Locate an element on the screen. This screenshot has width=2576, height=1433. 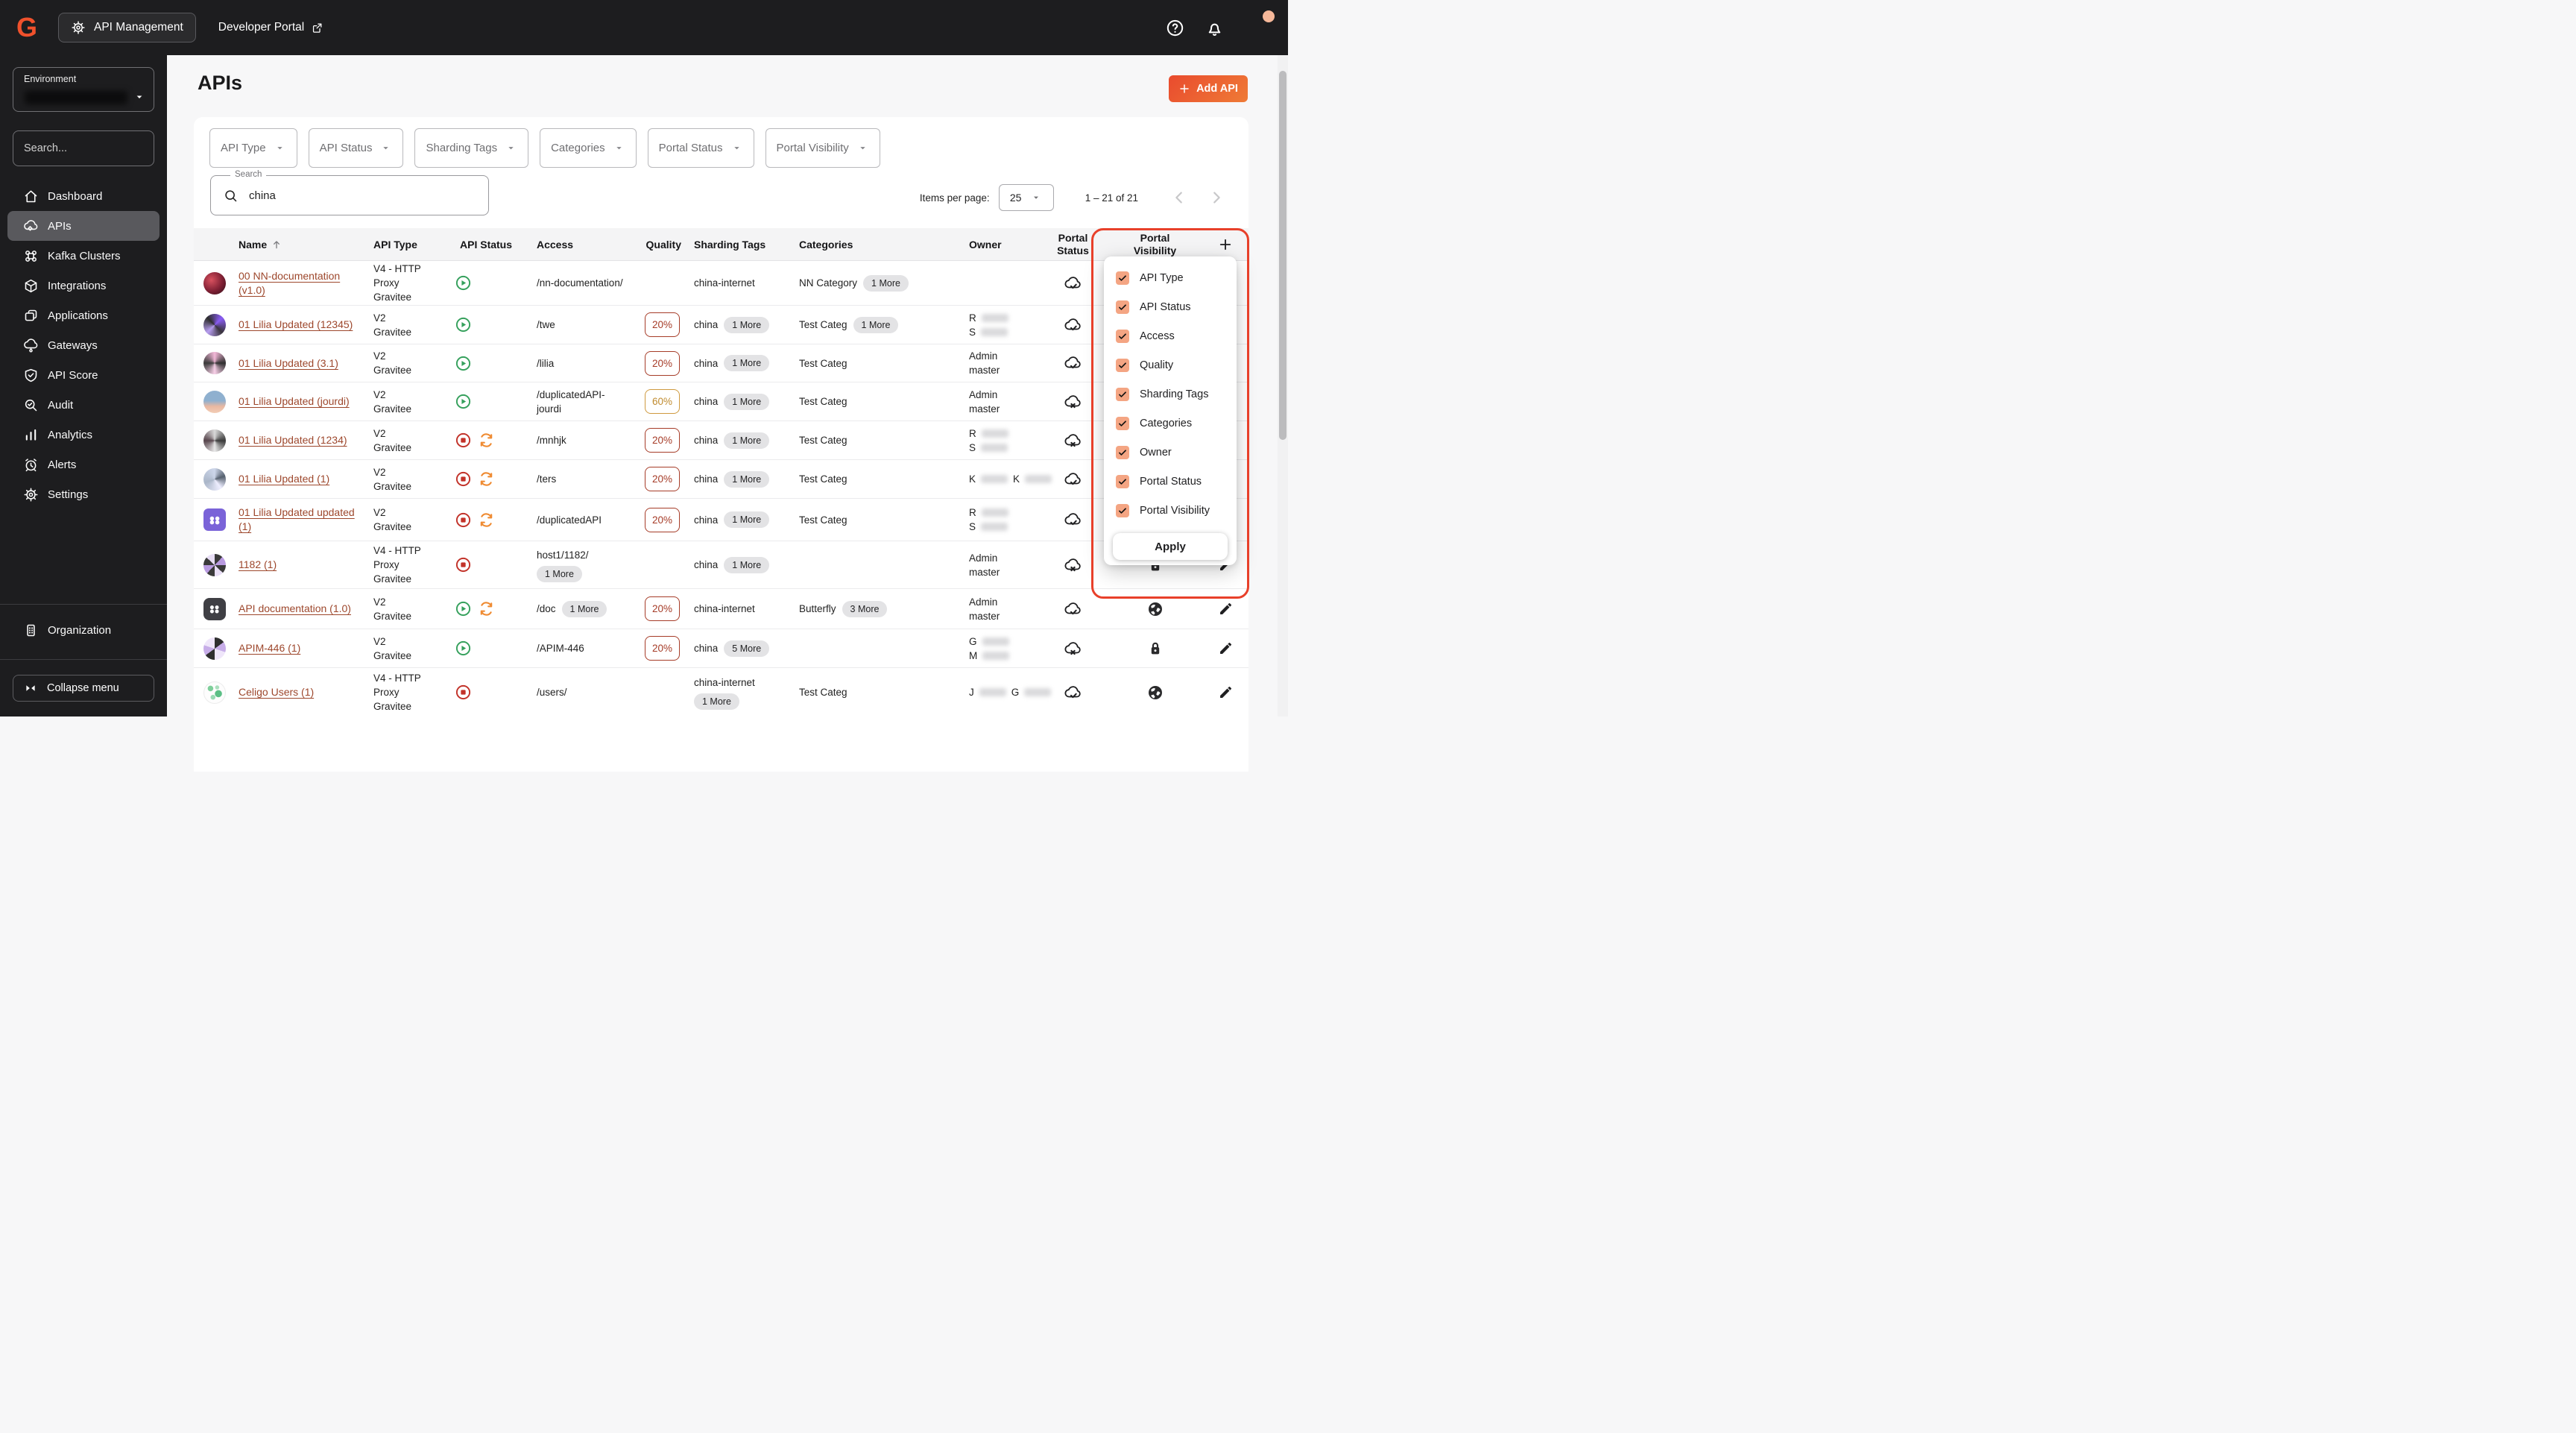
cloud-x-icon is located at coordinates (1073, 565).